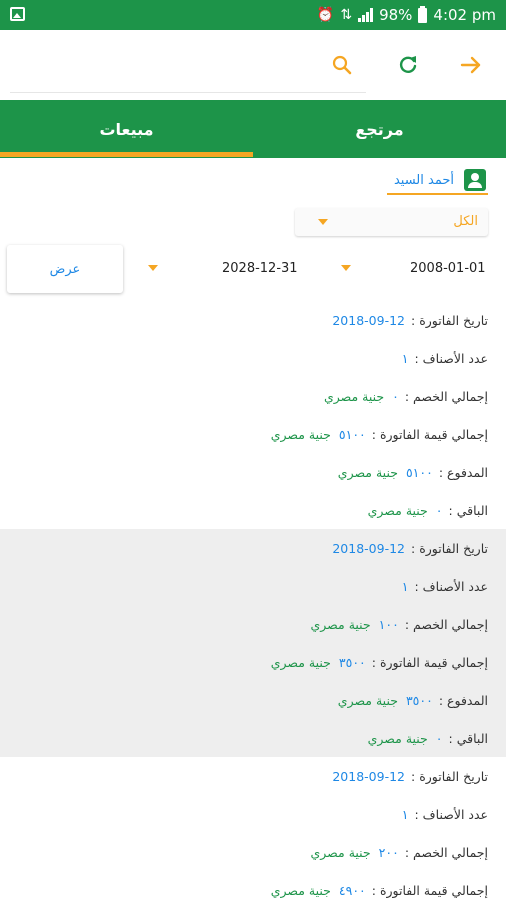 The height and width of the screenshot is (900, 506). I want to click on tab-returns: مرتجع, so click(379, 129).